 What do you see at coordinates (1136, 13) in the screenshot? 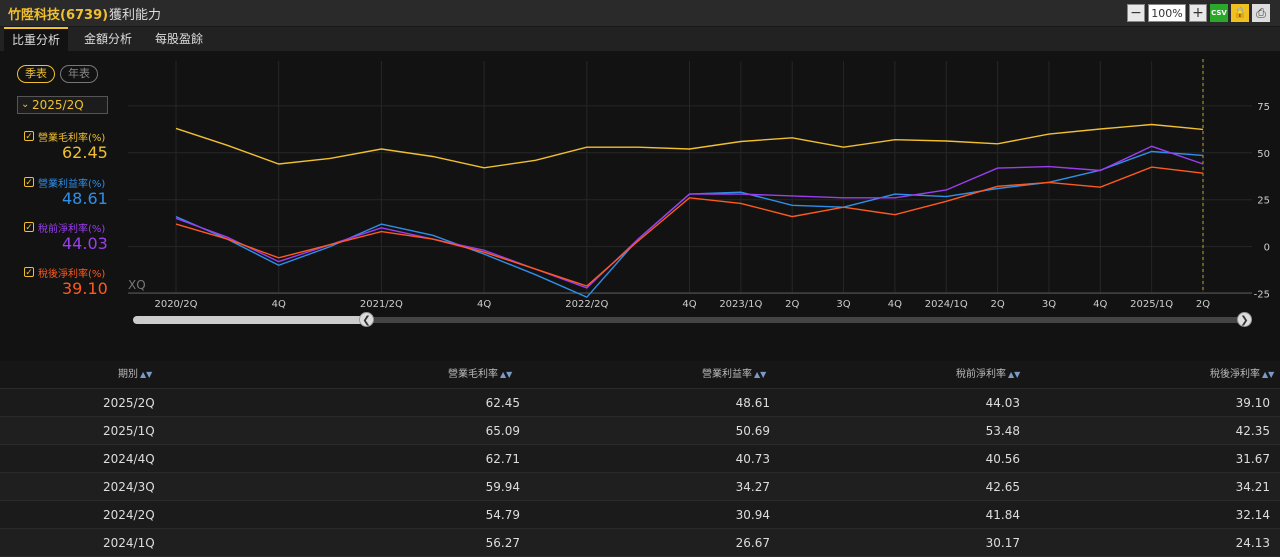
I see `zoom-out-button: −` at bounding box center [1136, 13].